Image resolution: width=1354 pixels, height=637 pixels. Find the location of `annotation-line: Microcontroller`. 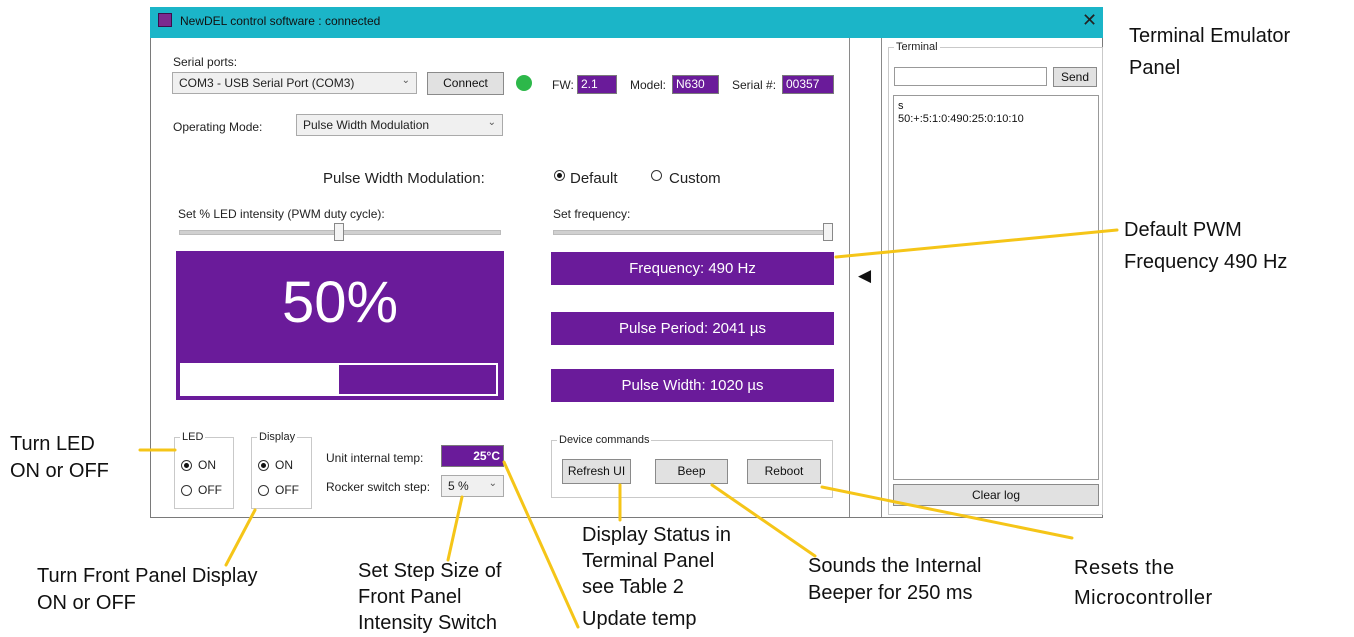

annotation-line: Microcontroller is located at coordinates (1143, 598).